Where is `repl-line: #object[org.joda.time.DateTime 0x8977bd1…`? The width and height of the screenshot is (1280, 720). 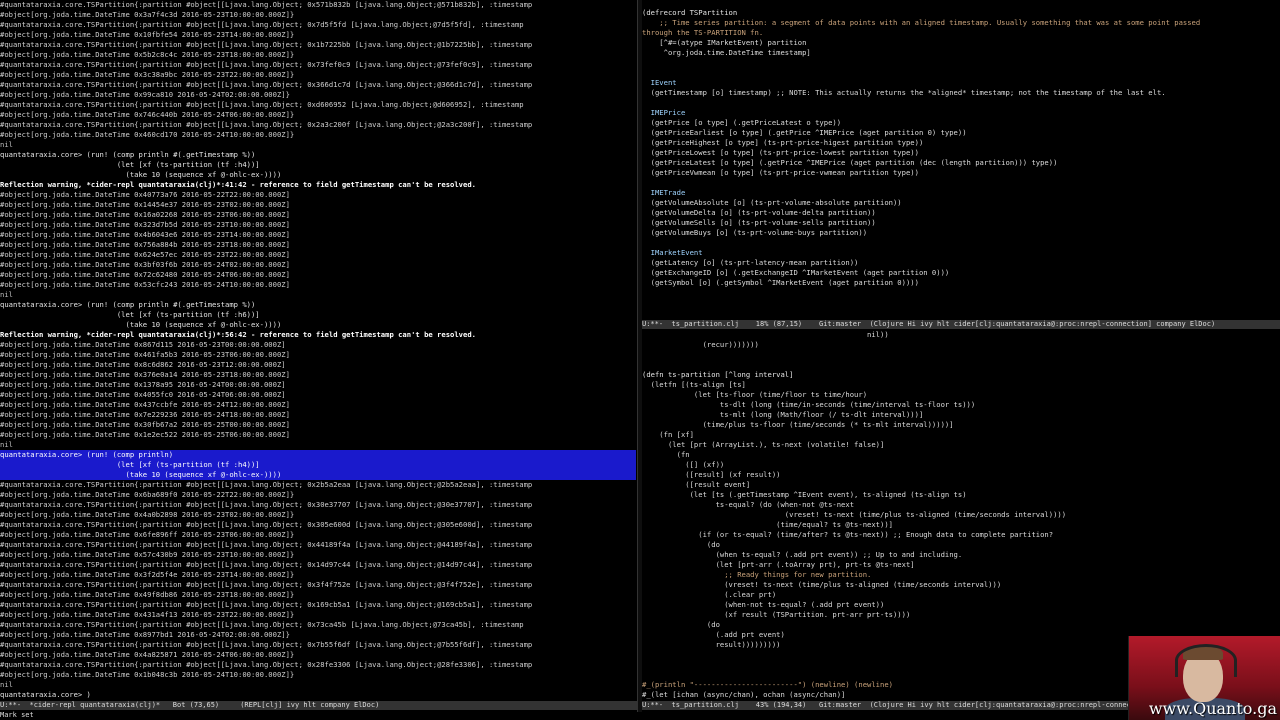
repl-line: #object[org.joda.time.DateTime 0x8977bd1… is located at coordinates (145, 634).